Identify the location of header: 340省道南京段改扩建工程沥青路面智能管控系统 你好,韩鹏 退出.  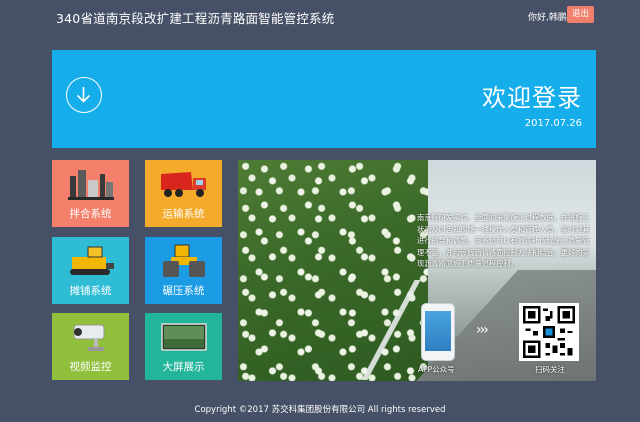
(320, 17).